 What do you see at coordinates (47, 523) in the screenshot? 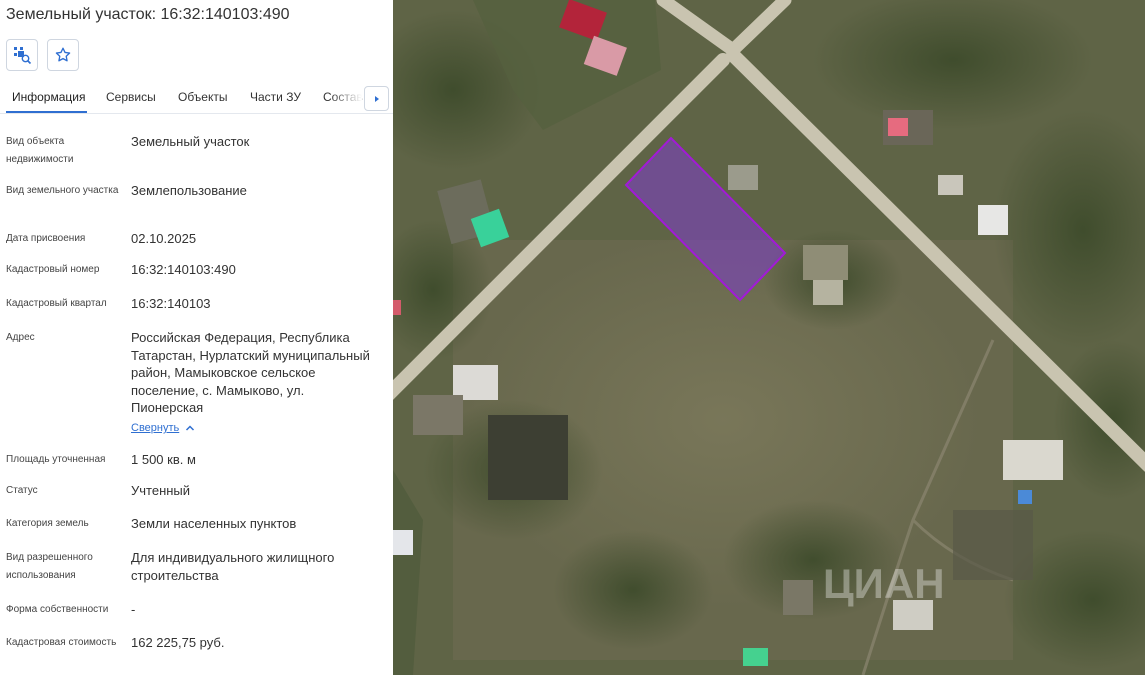
I see `land-category-label: Категория земель` at bounding box center [47, 523].